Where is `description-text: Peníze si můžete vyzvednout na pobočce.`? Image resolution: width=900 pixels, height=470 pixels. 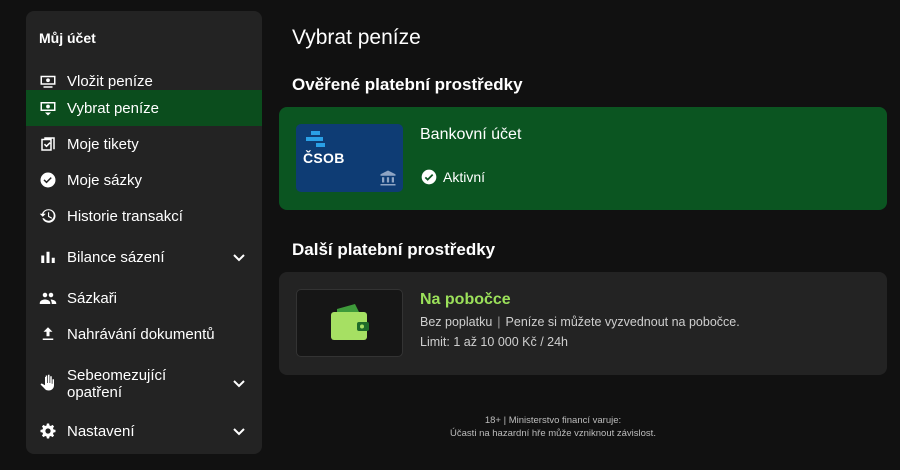 description-text: Peníze si můžete vyzvednout na pobočce. is located at coordinates (622, 322).